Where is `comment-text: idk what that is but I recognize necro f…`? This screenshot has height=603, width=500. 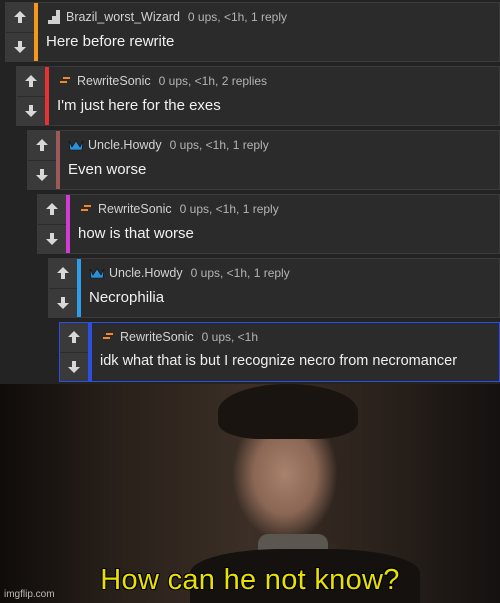 comment-text: idk what that is but I recognize necro f… is located at coordinates (279, 361).